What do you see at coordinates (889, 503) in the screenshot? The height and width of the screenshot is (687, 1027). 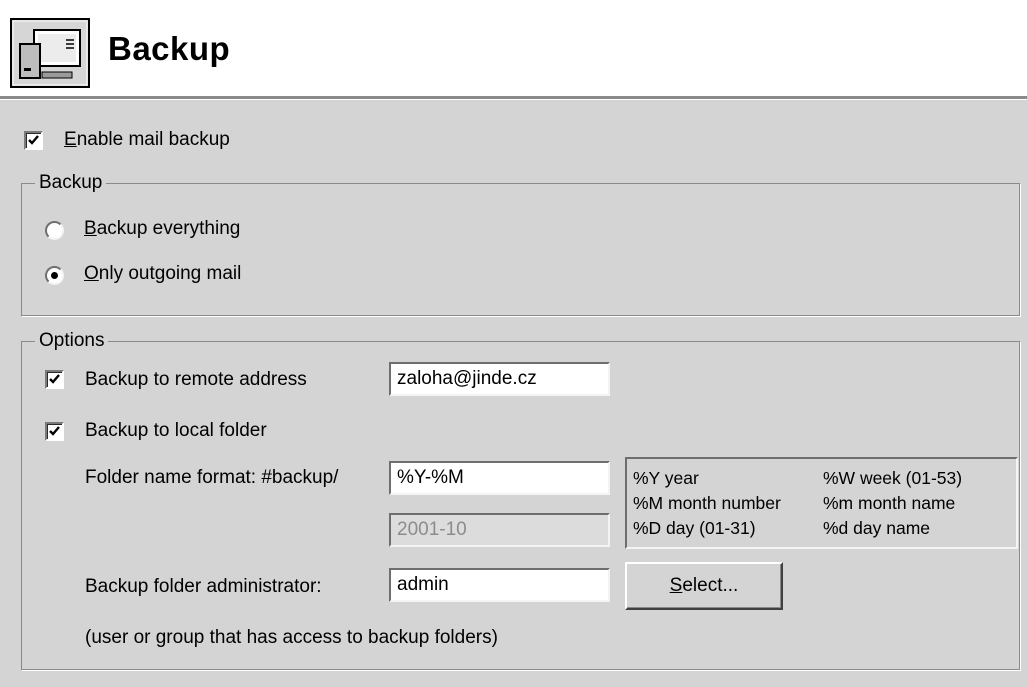 I see `help-month-name: %m month name` at bounding box center [889, 503].